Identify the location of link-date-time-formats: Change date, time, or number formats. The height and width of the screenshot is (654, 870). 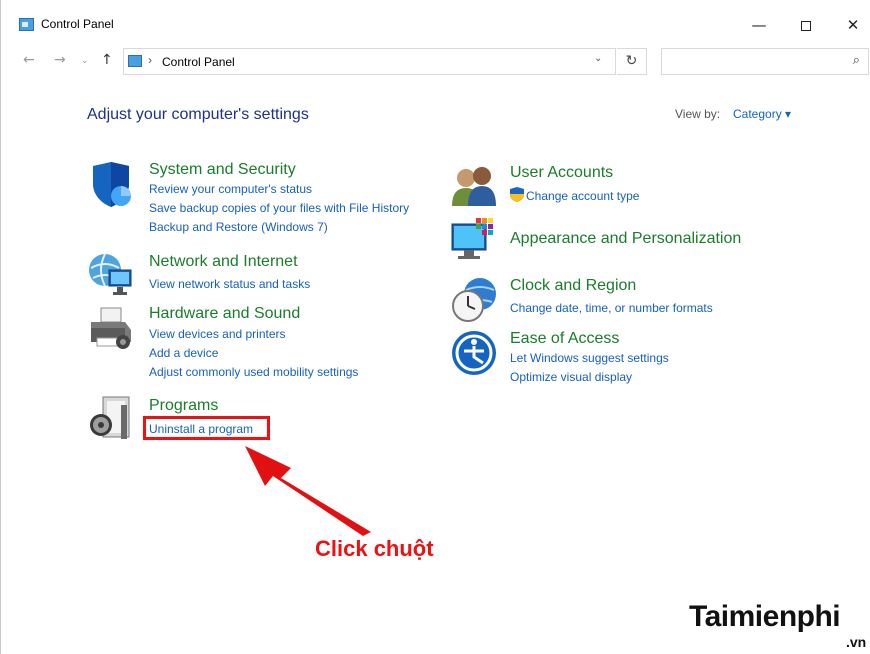
(611, 308).